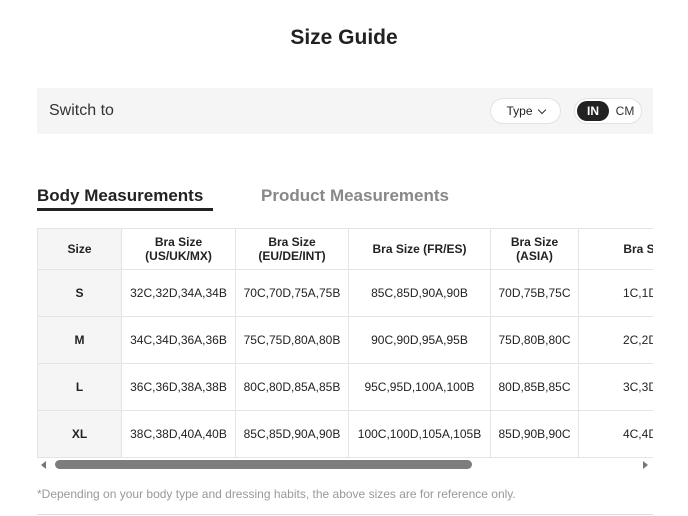  Describe the element at coordinates (615, 293) in the screenshot. I see `table-cell: 1C,1D,2A,2B` at that location.